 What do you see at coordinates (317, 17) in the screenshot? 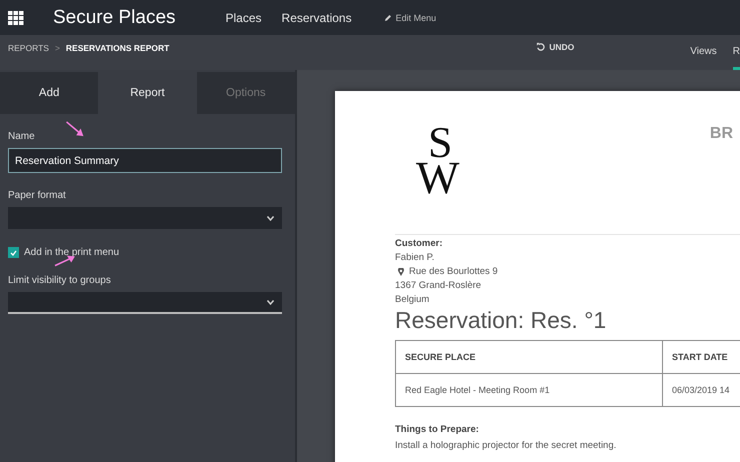
I see `menu-link: Reservations` at bounding box center [317, 17].